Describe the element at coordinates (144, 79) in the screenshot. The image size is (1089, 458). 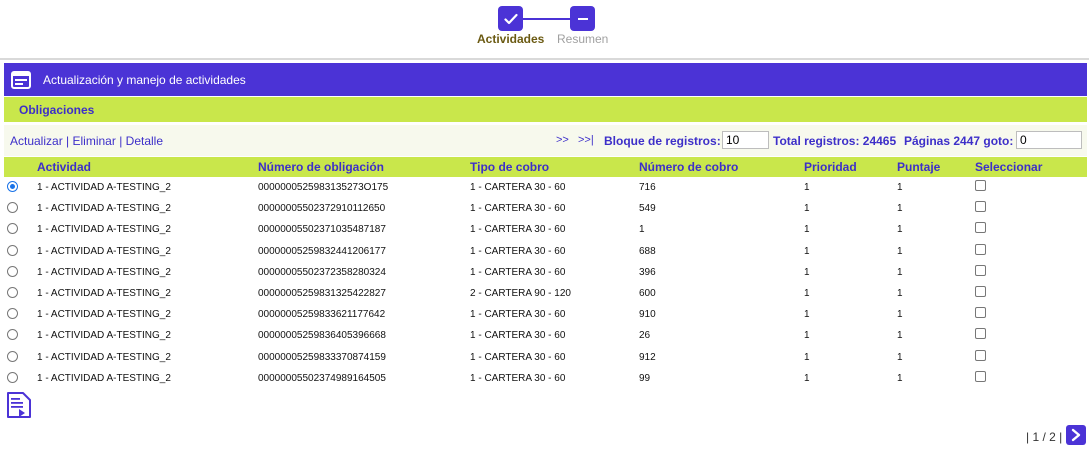
I see `panel-title: Actualización y manejo de actividades` at that location.